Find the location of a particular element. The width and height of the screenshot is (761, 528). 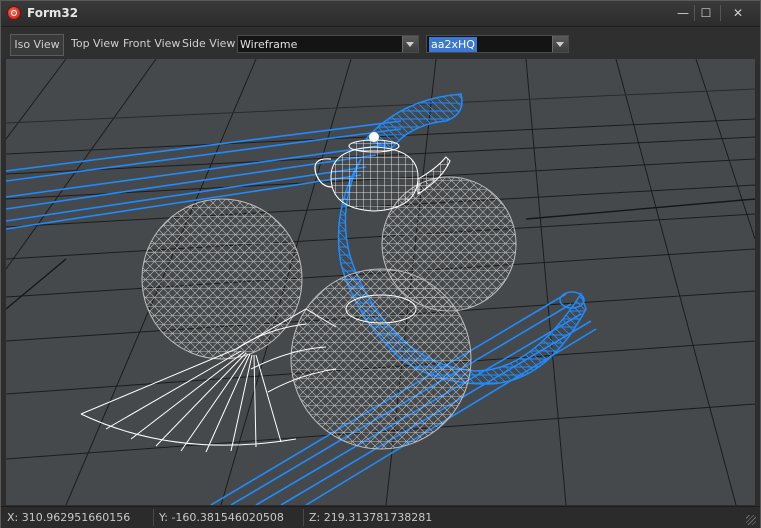

y-coordinate: Y: -160.381546020508 is located at coordinates (221, 517).